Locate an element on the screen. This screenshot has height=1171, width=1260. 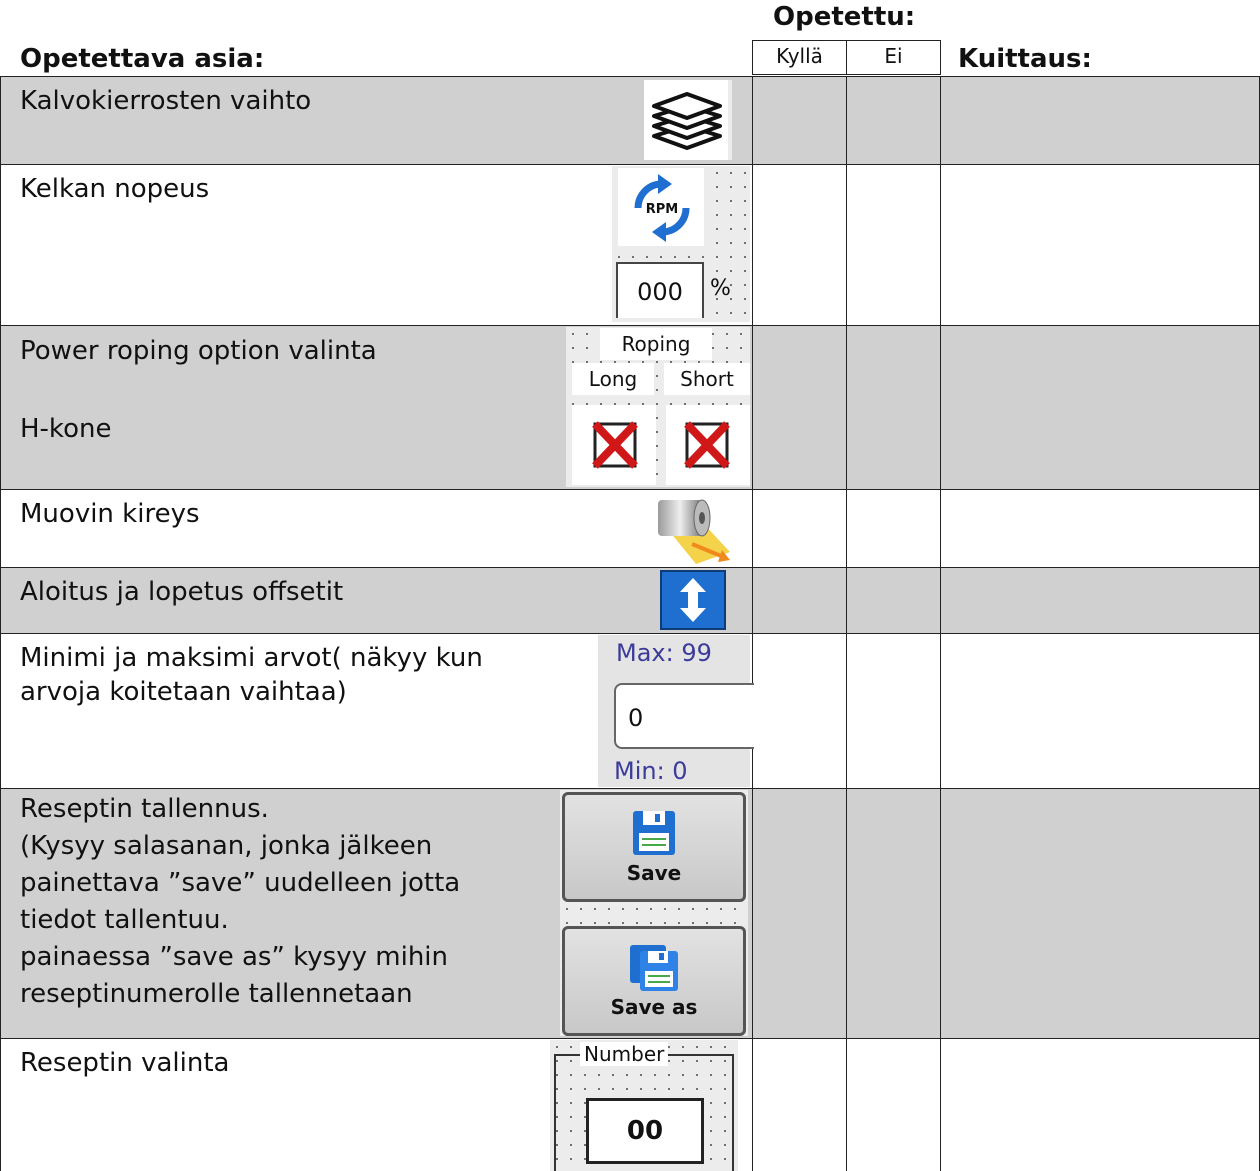
save-button: Save is located at coordinates (654, 847).